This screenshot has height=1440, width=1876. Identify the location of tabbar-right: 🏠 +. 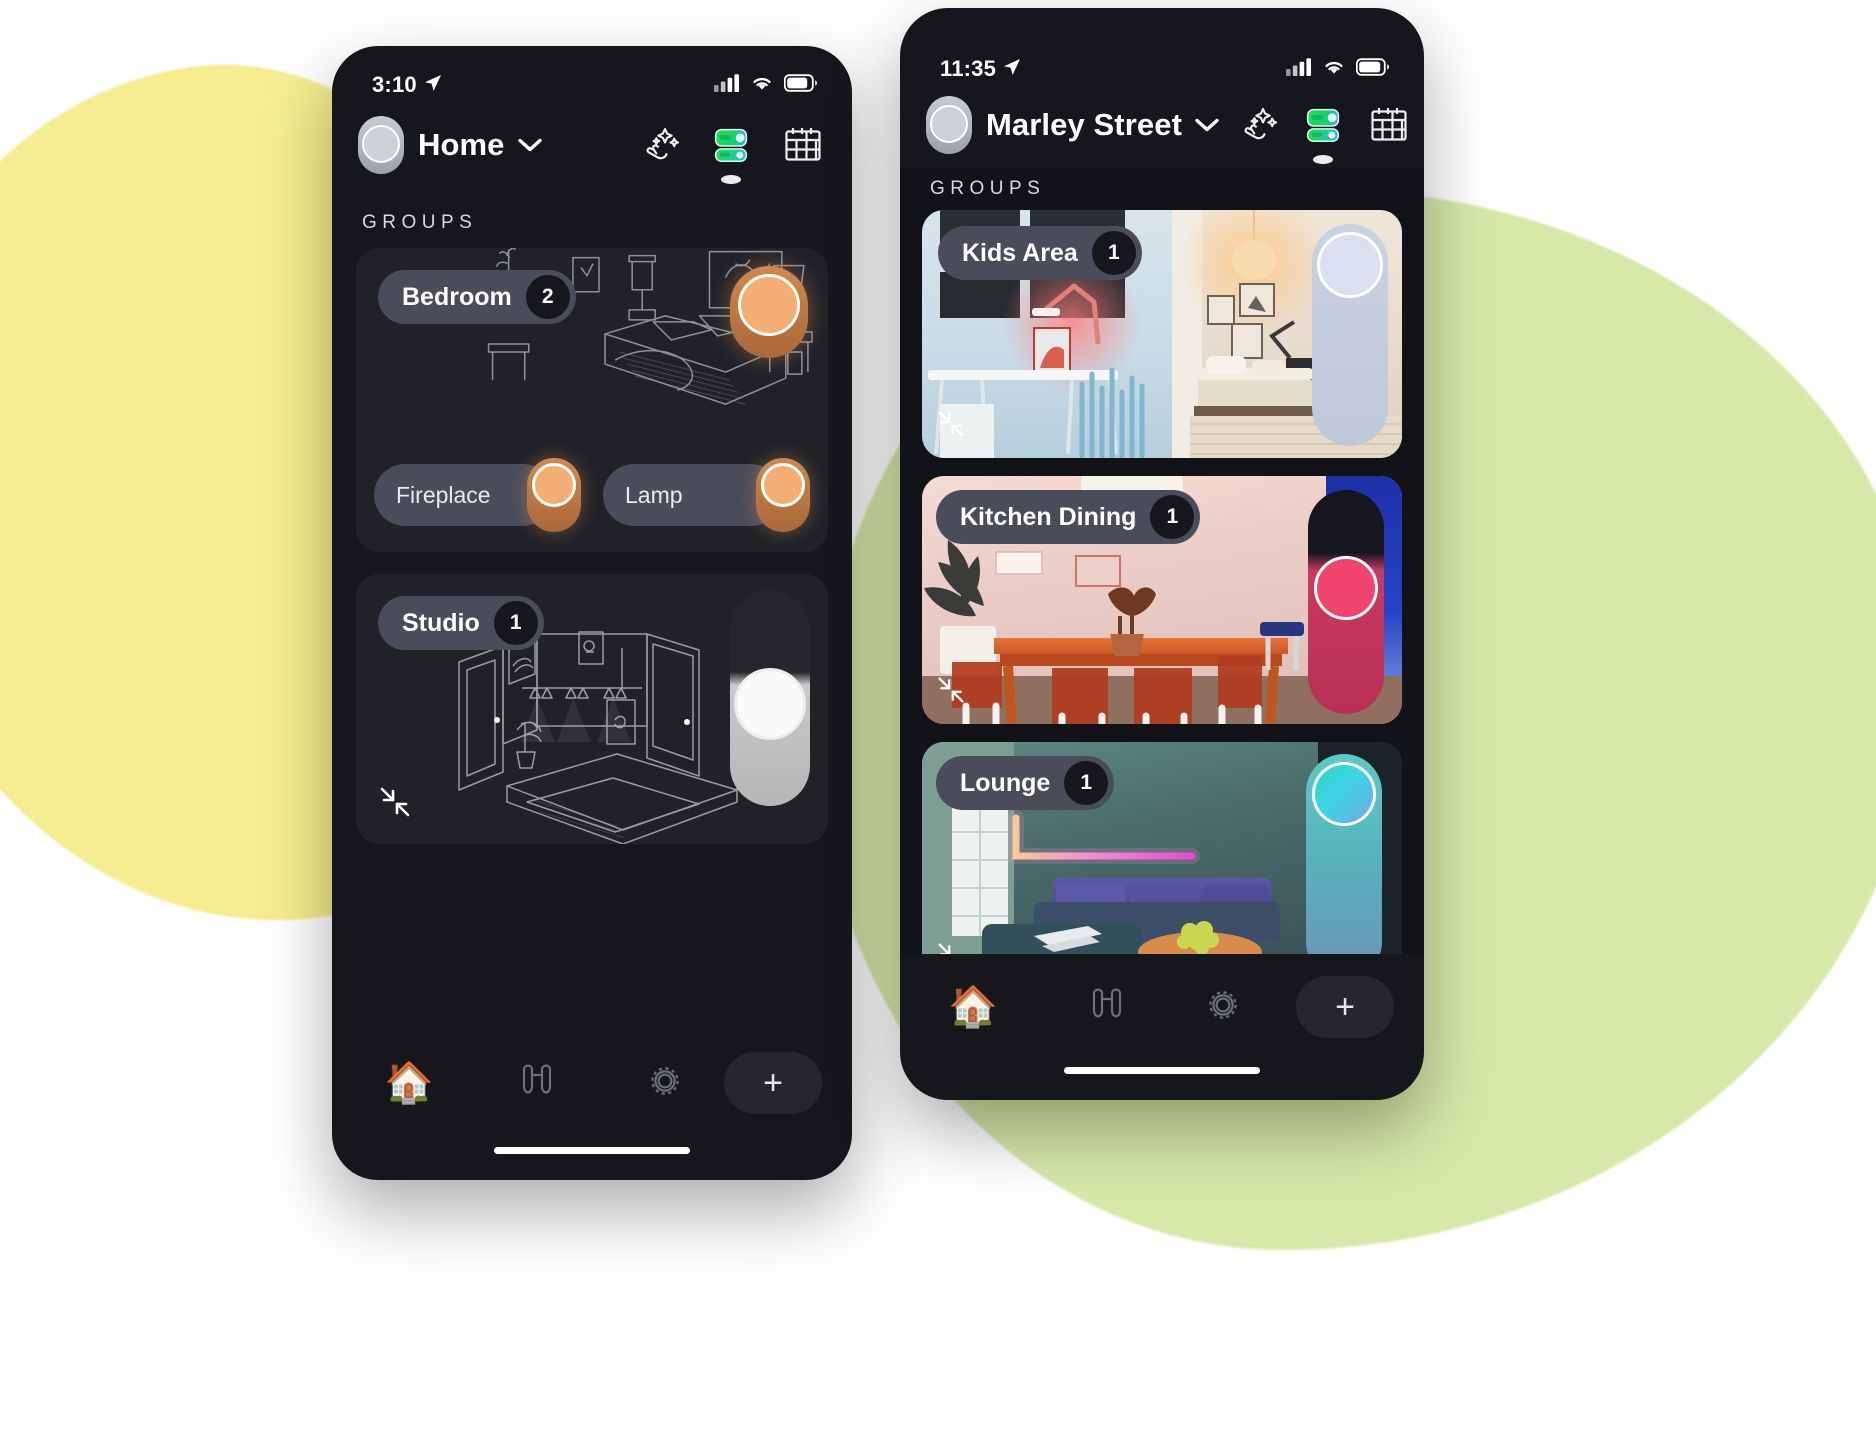
(1162, 1027).